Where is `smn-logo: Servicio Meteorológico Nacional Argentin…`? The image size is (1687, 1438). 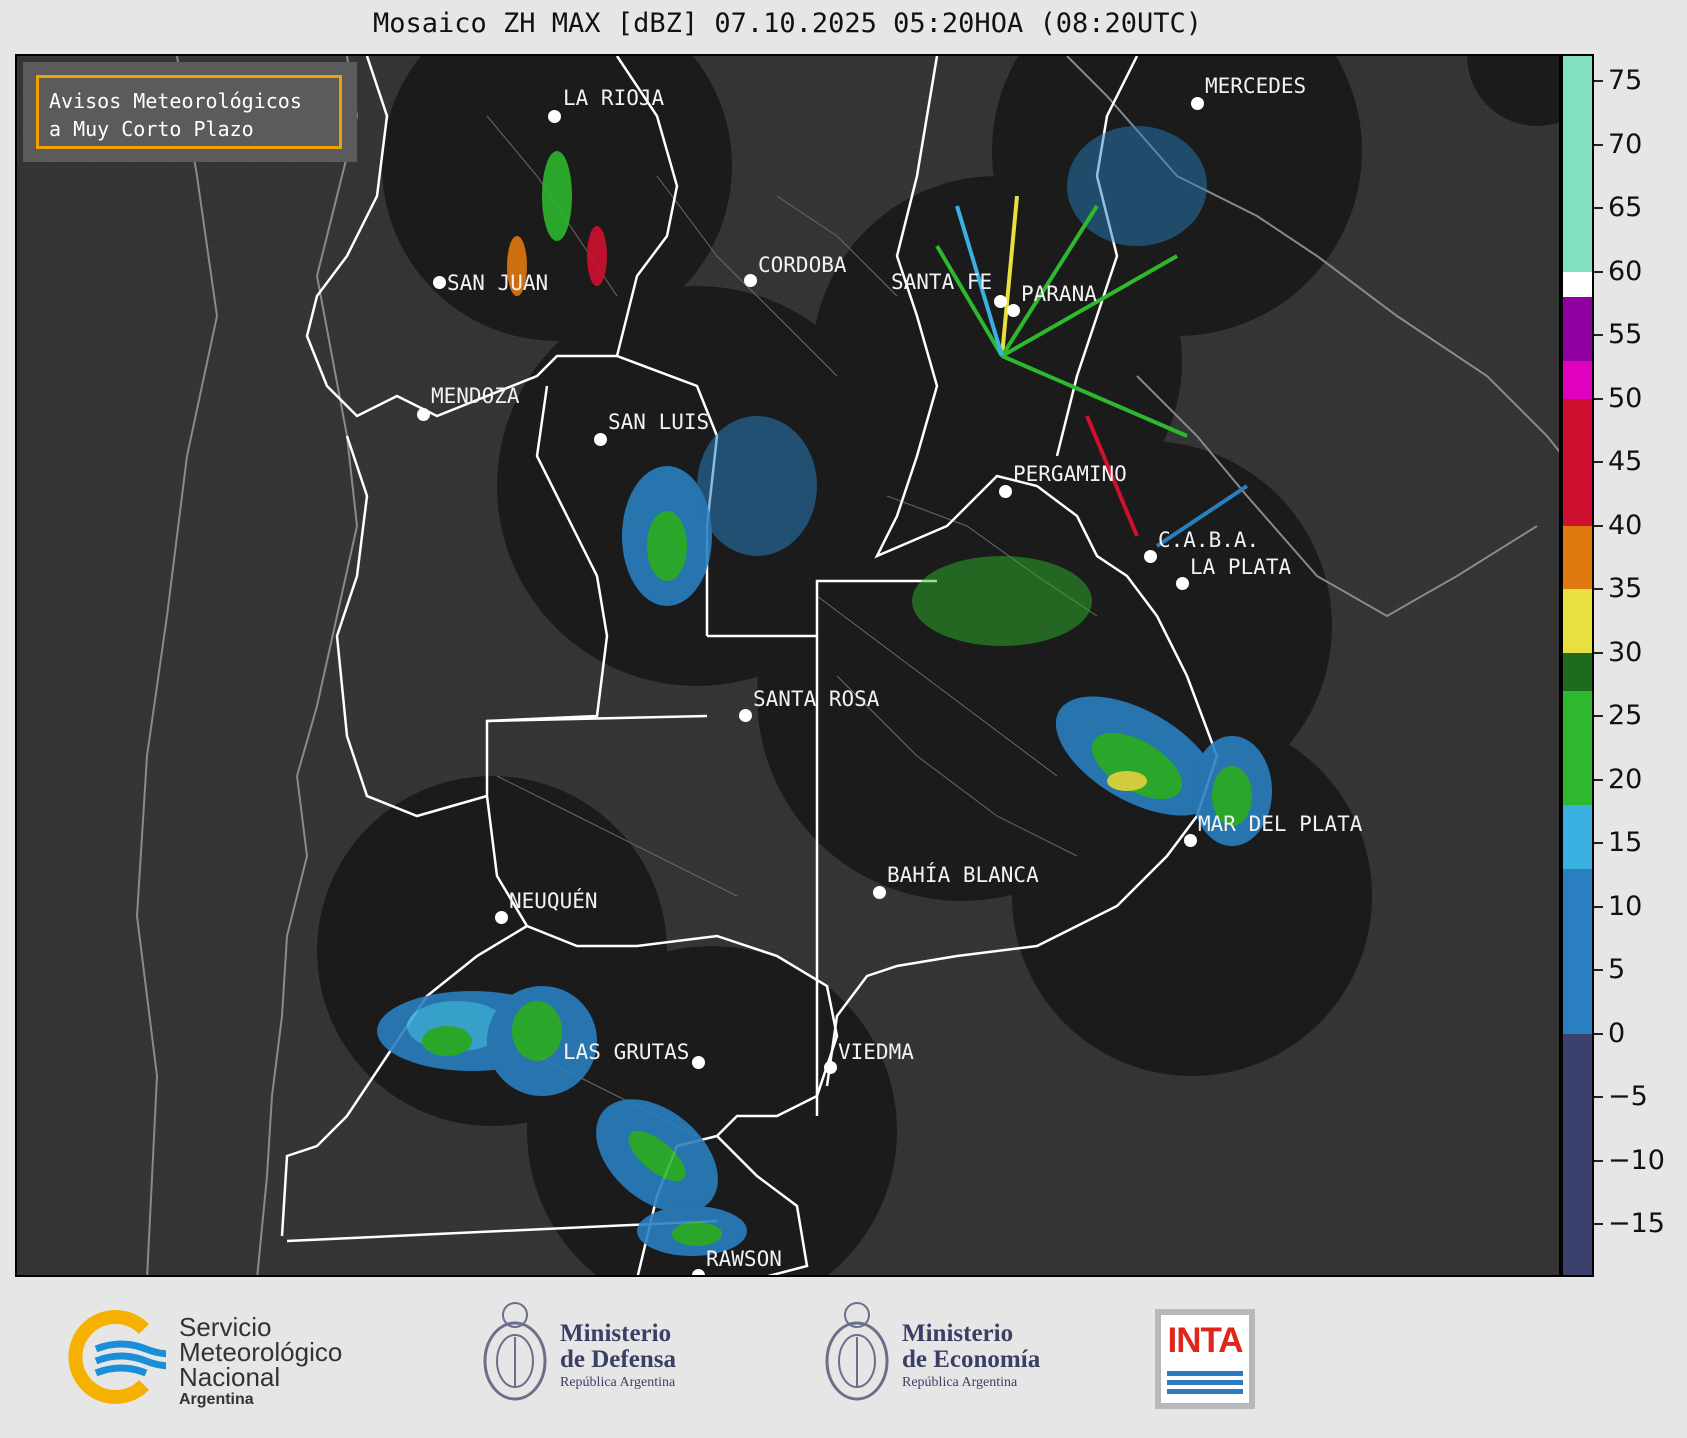 smn-logo: Servicio Meteorológico Nacional Argentin… is located at coordinates (226, 1357).